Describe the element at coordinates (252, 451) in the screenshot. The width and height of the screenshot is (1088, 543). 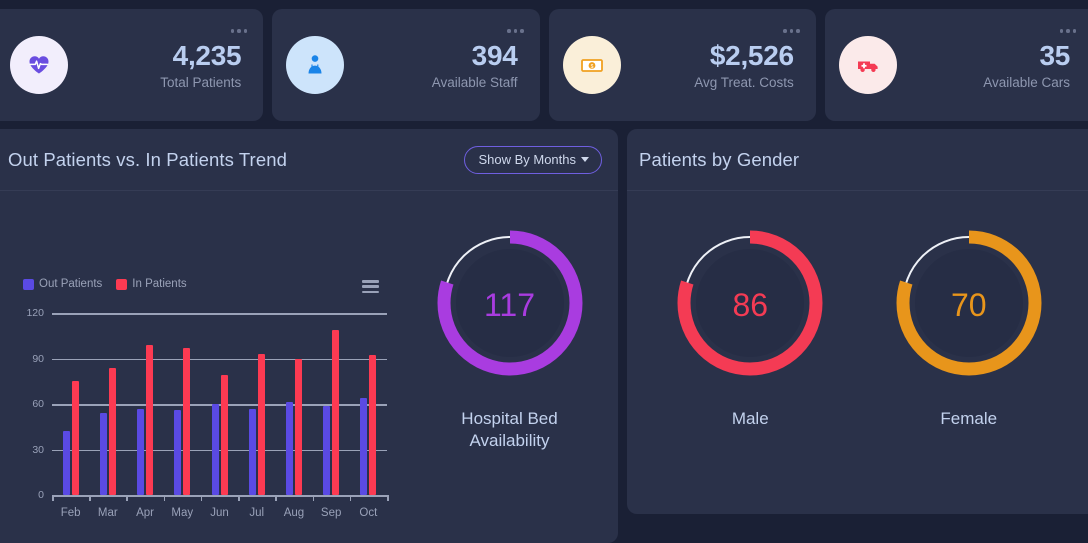
I see `bar-out-patients-jul` at that location.